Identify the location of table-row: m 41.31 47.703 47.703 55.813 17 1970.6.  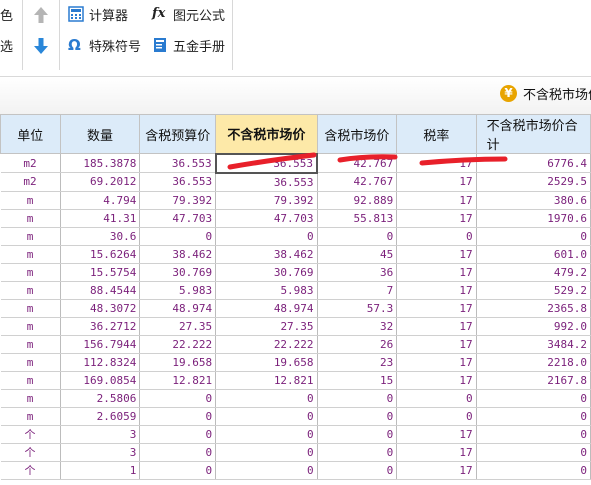
(295, 218).